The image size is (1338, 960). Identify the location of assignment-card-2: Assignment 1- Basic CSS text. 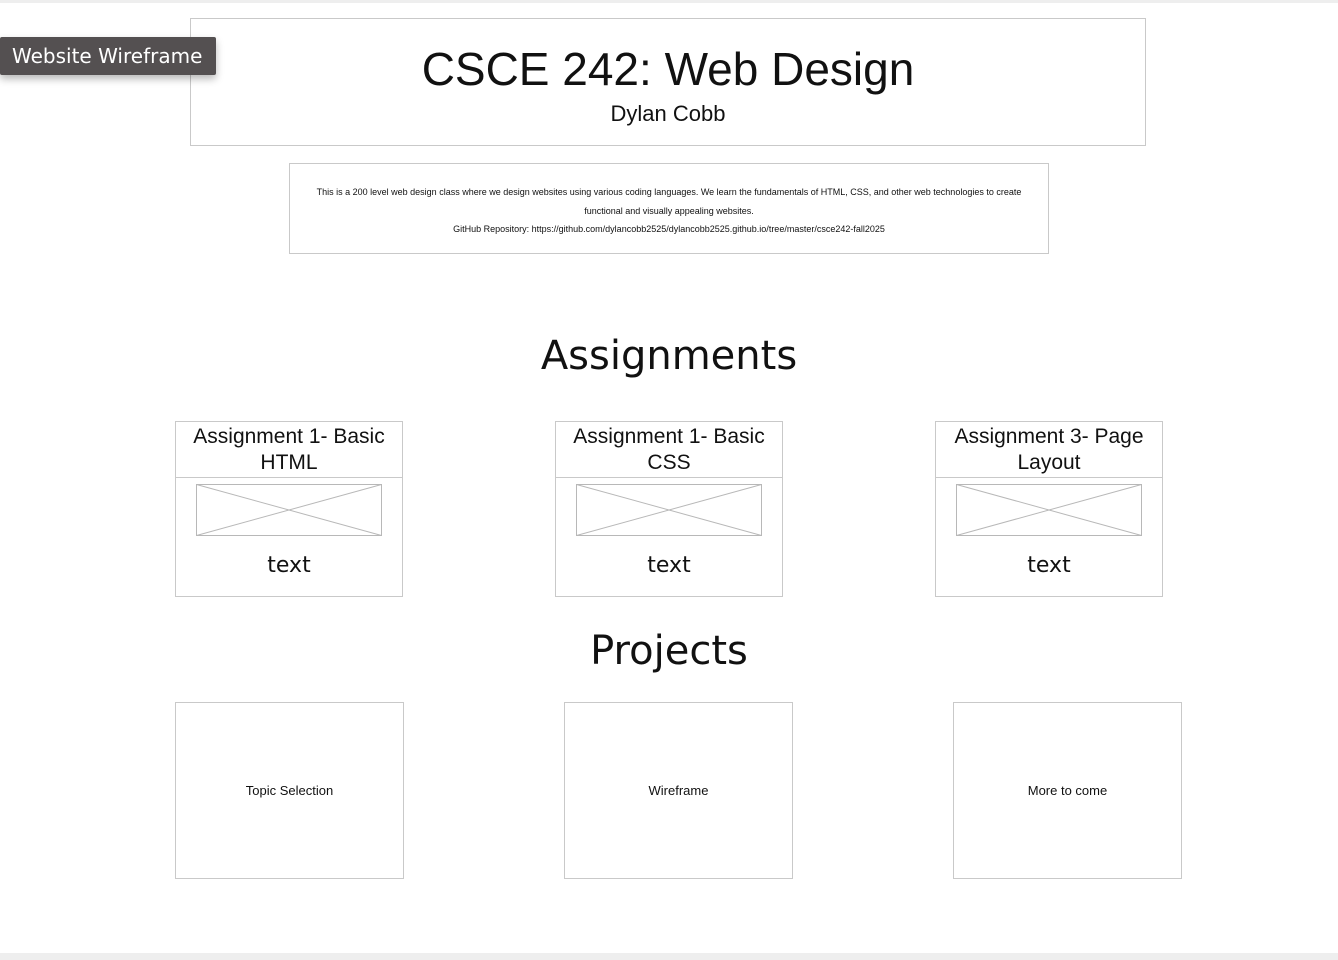
(669, 509).